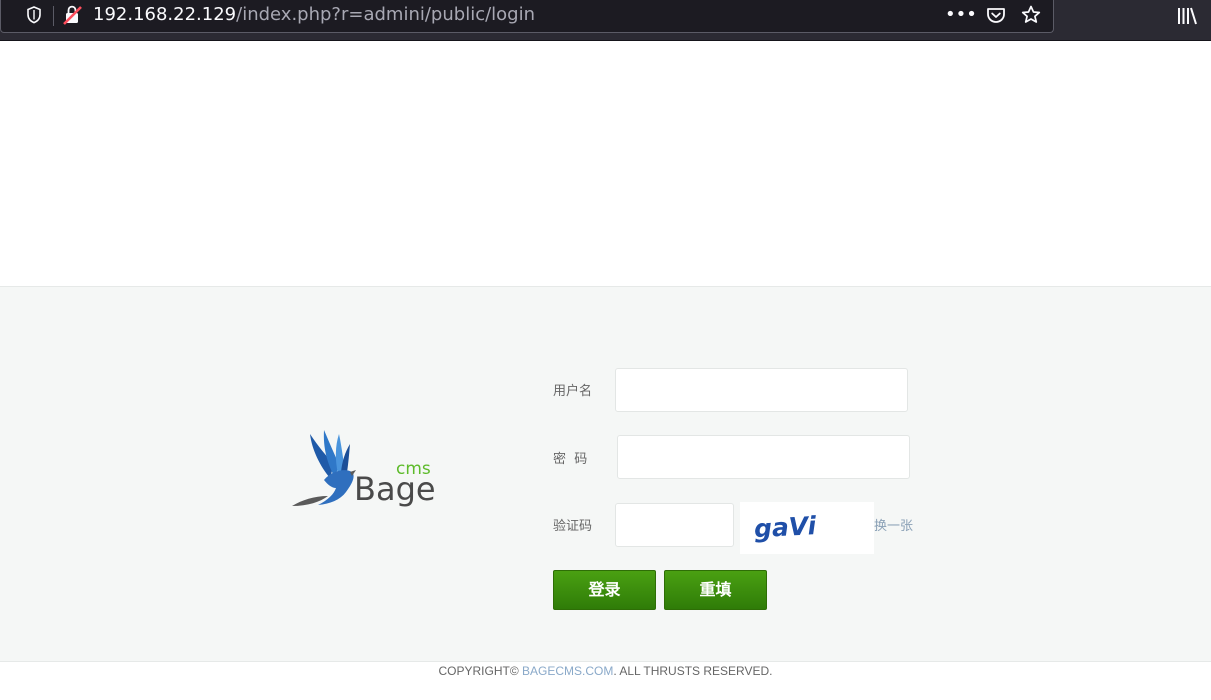 Image resolution: width=1211 pixels, height=700 pixels. I want to click on captcha-image: gaVi, so click(807, 528).